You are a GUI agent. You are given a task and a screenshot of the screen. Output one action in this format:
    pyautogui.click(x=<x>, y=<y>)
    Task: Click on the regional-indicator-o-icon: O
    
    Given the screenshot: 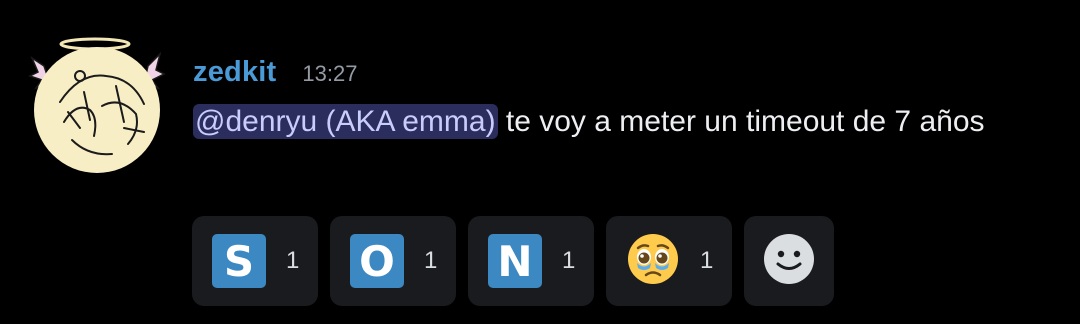 What is the action you would take?
    pyautogui.click(x=377, y=261)
    